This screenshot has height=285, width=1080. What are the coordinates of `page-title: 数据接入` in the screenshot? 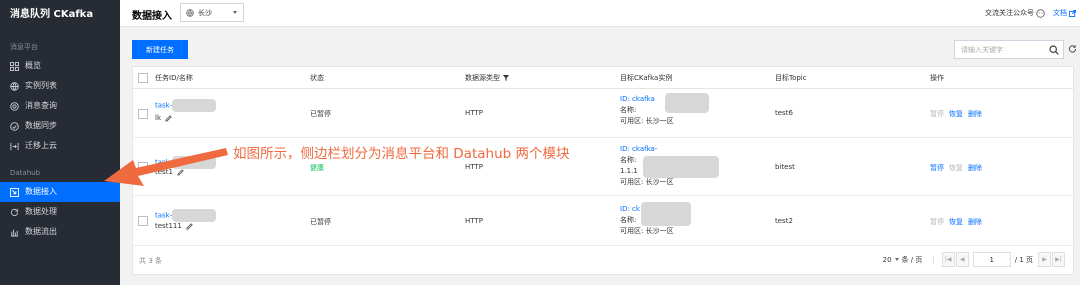 It's located at (152, 16).